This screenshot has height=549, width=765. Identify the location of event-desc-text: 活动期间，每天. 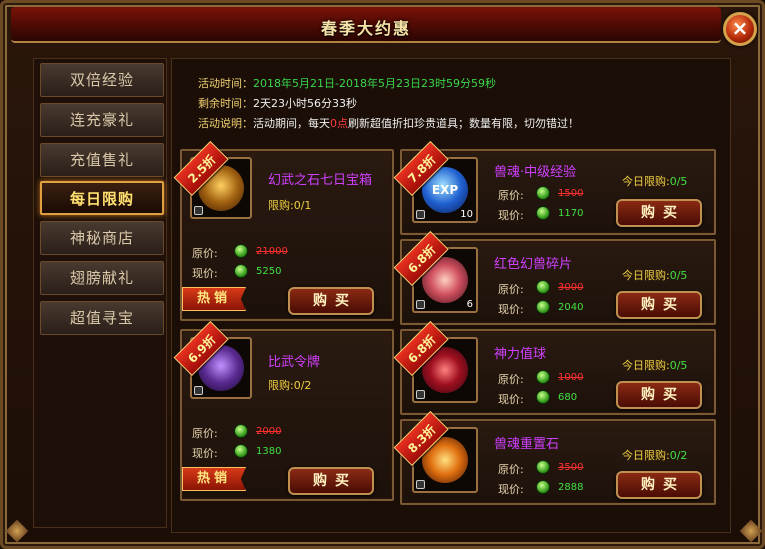
(291, 123).